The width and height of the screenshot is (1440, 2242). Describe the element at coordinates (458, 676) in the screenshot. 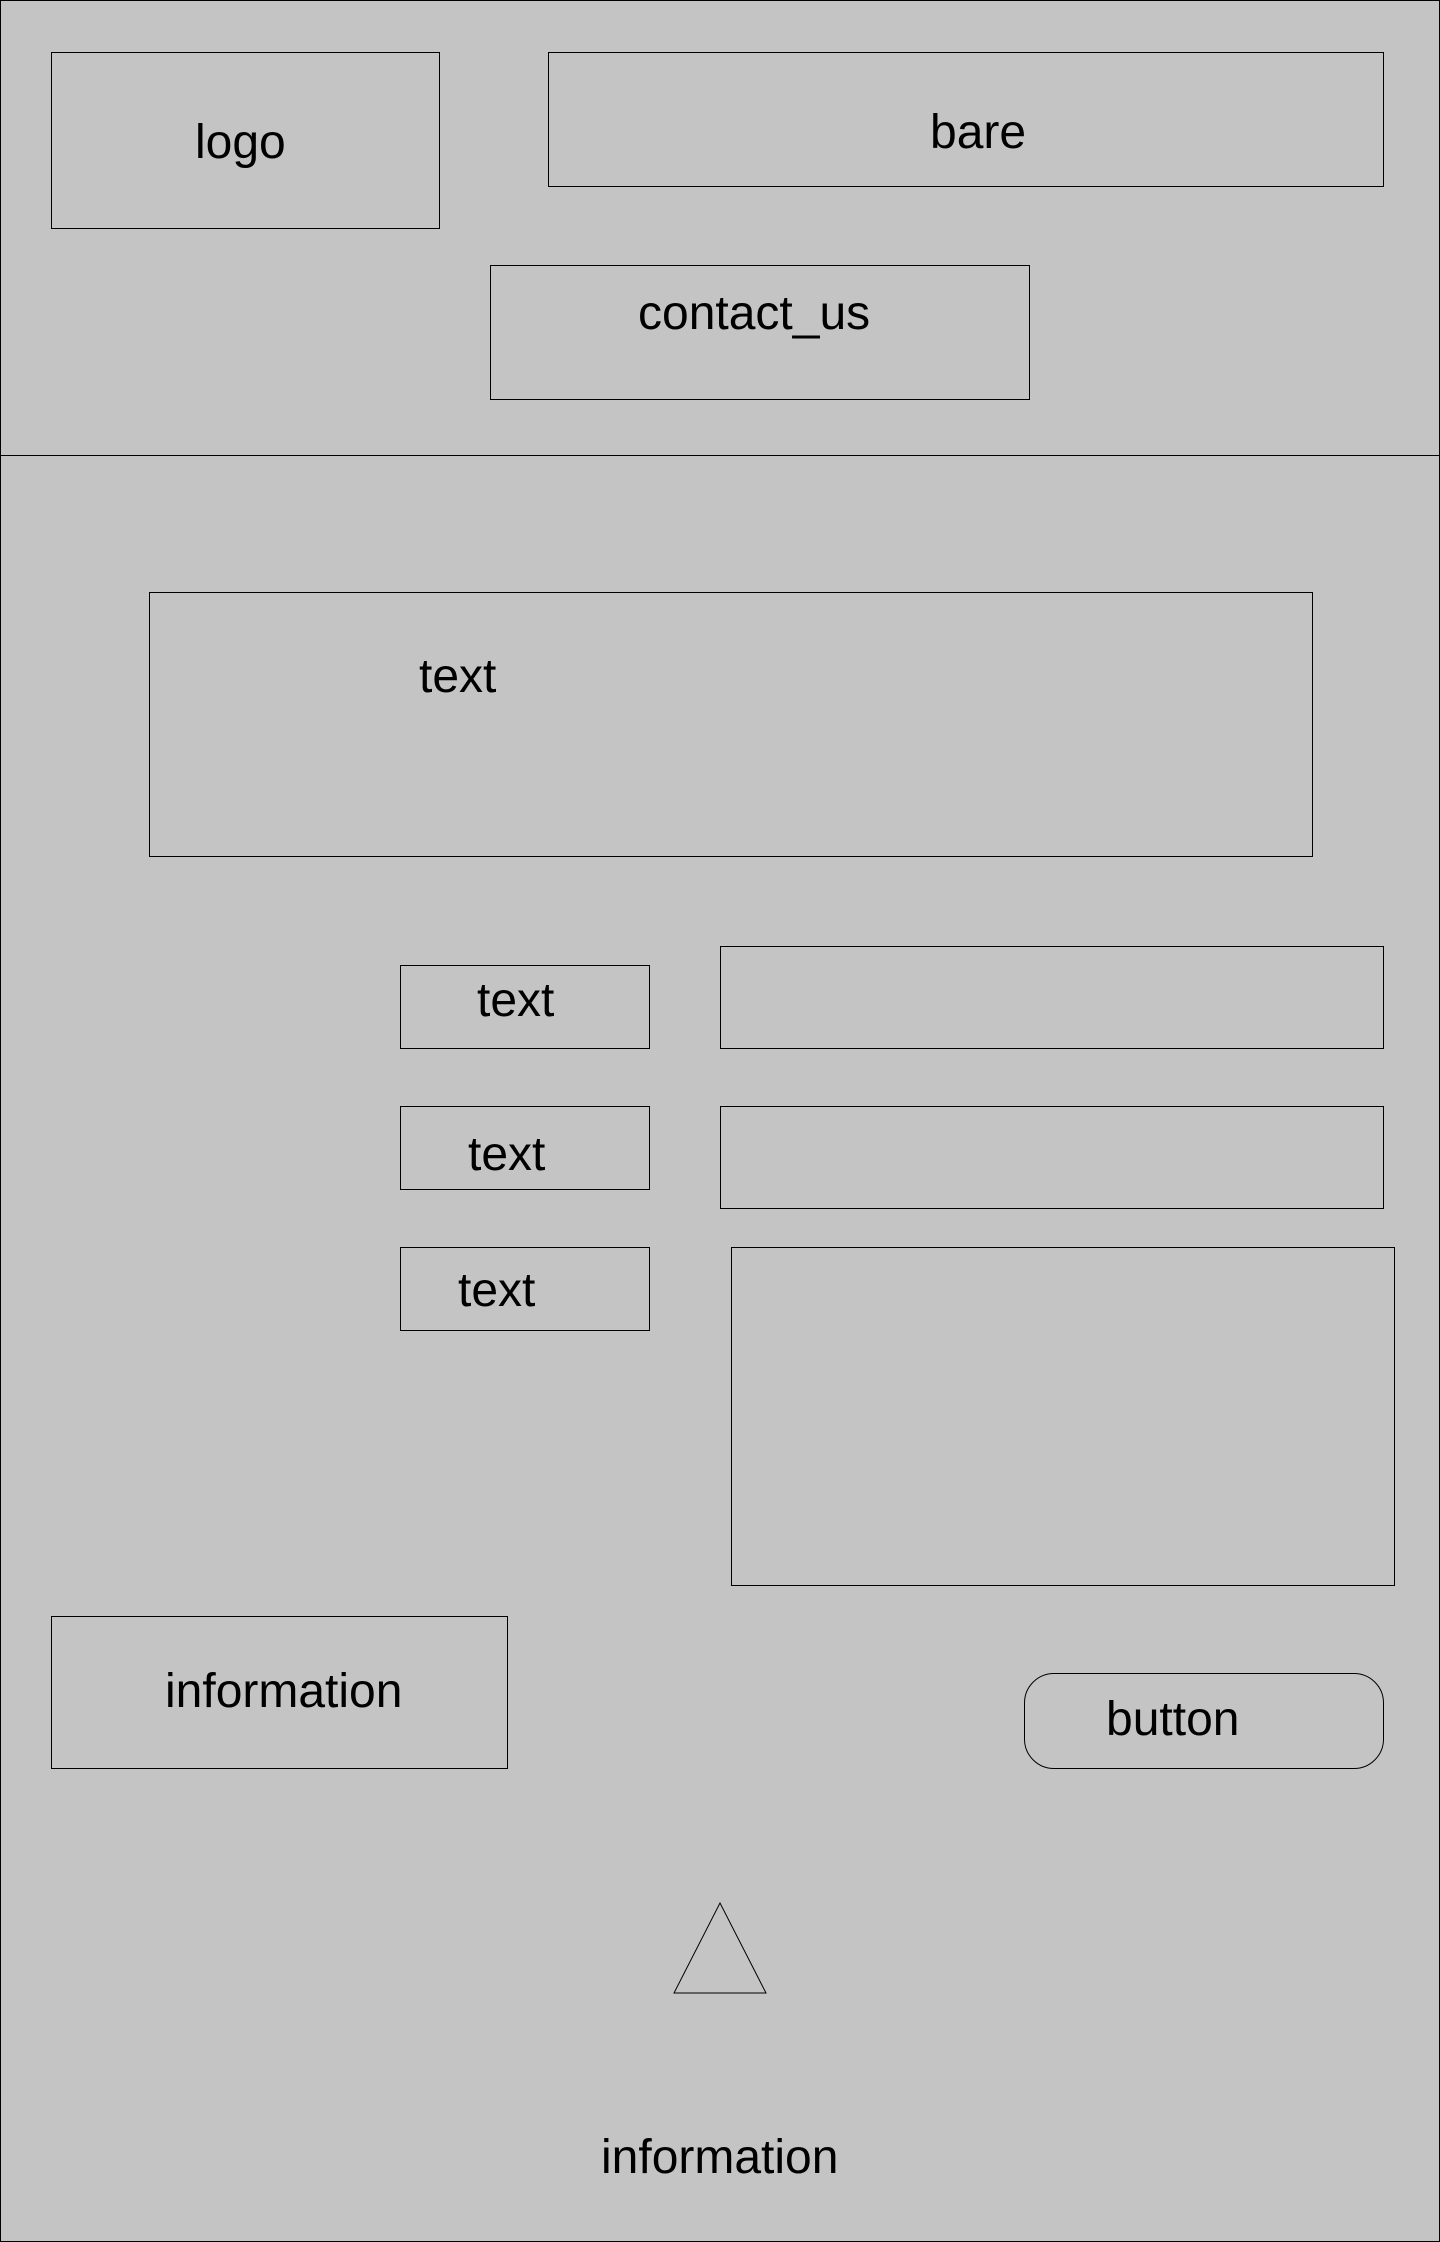

I see `intro-text: text` at that location.